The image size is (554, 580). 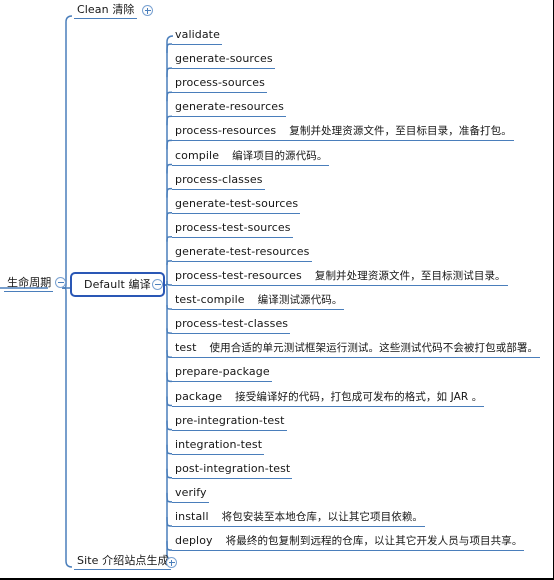 I want to click on leaf-node: process-resources 复制并处理资源文件，至目标目录，准备打包。, so click(x=343, y=132).